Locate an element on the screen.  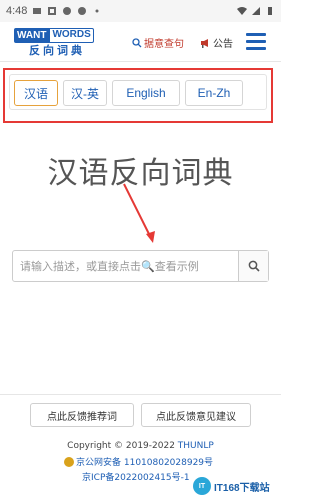
notification-icons is located at coordinates (67, 11).